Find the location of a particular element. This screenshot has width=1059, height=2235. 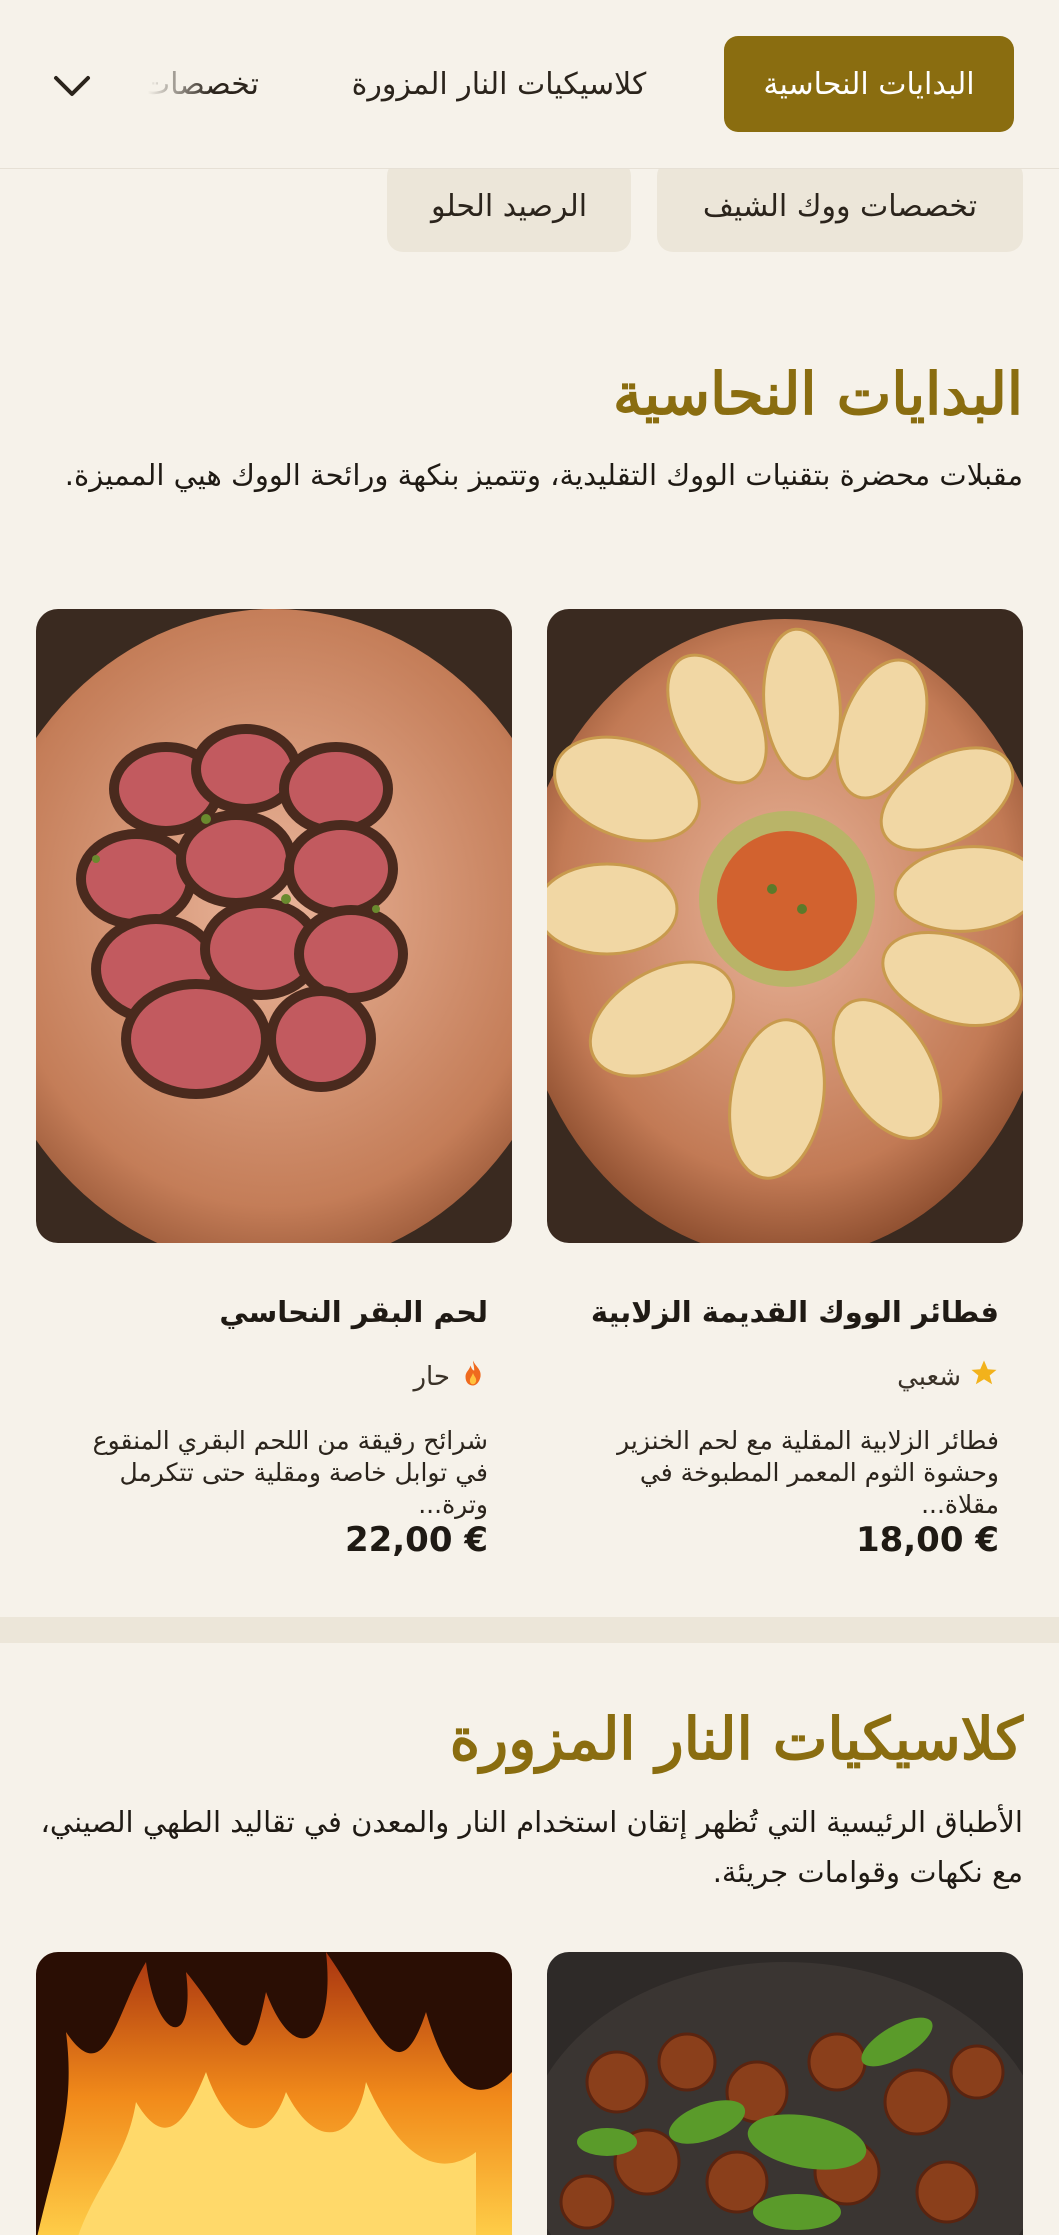

pill-chef-wok-specialties: تخصصات ووك الشيف is located at coordinates (840, 206).